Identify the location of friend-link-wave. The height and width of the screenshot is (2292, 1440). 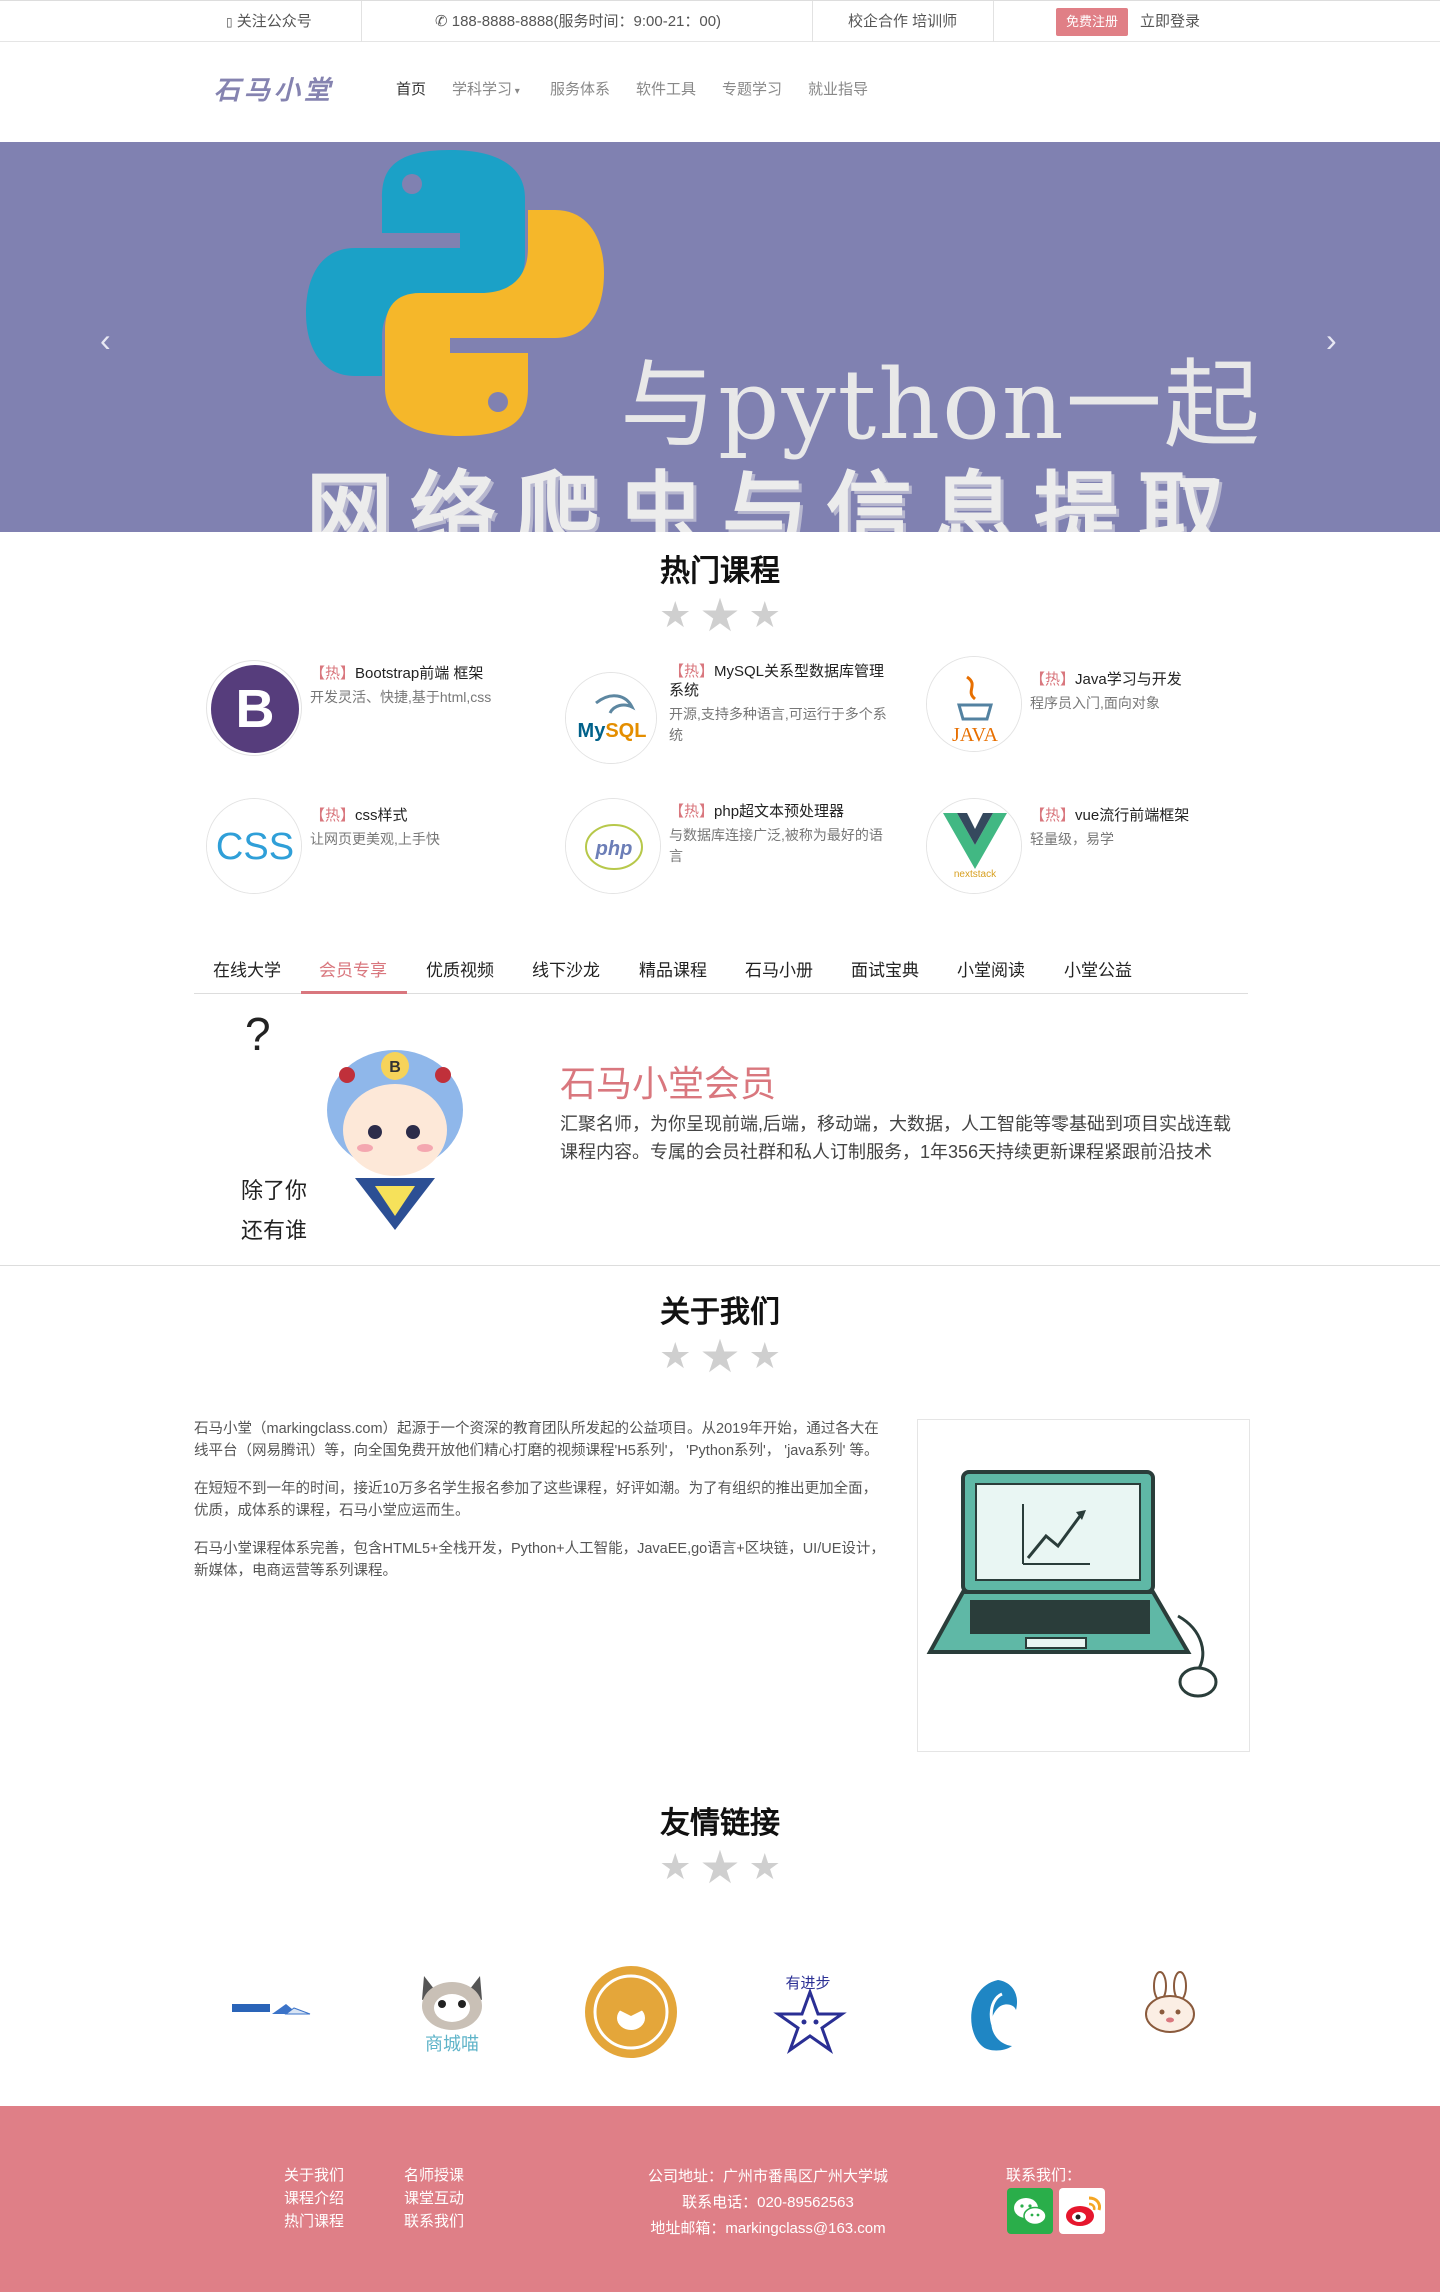
(993, 2014).